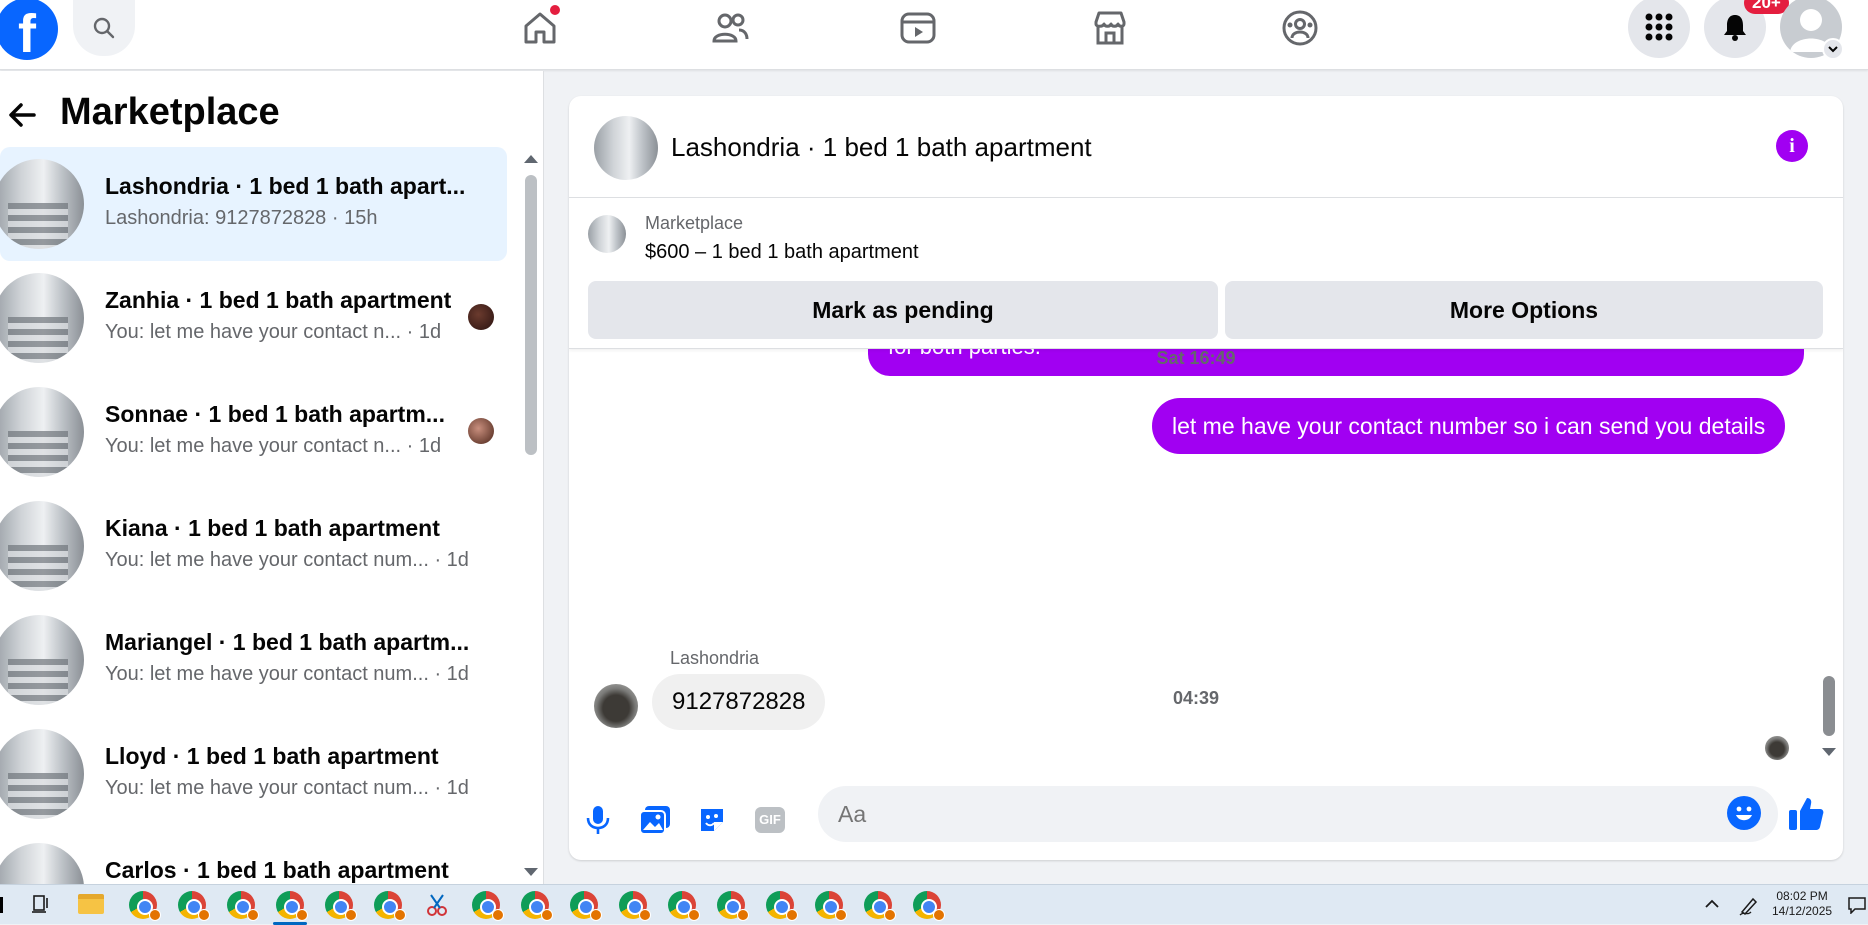 Image resolution: width=1868 pixels, height=925 pixels. I want to click on friends-tab, so click(730, 28).